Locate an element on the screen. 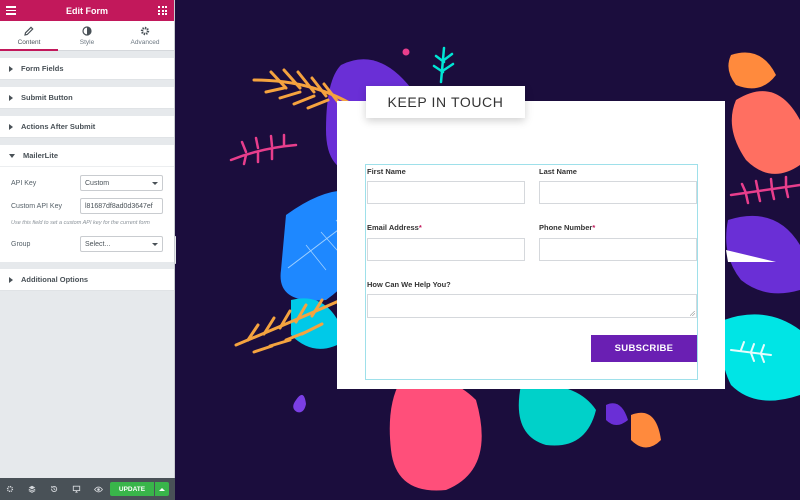 The image size is (800, 500). api-key-label: API Key is located at coordinates (24, 183).